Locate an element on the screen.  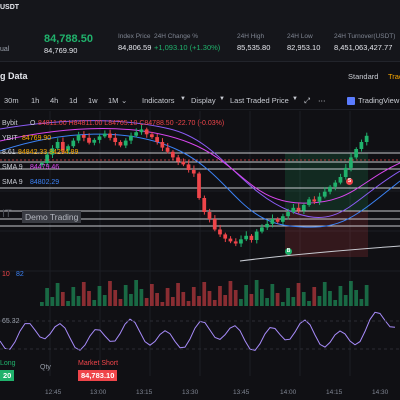
time-tick: 14:15 is located at coordinates (334, 392).